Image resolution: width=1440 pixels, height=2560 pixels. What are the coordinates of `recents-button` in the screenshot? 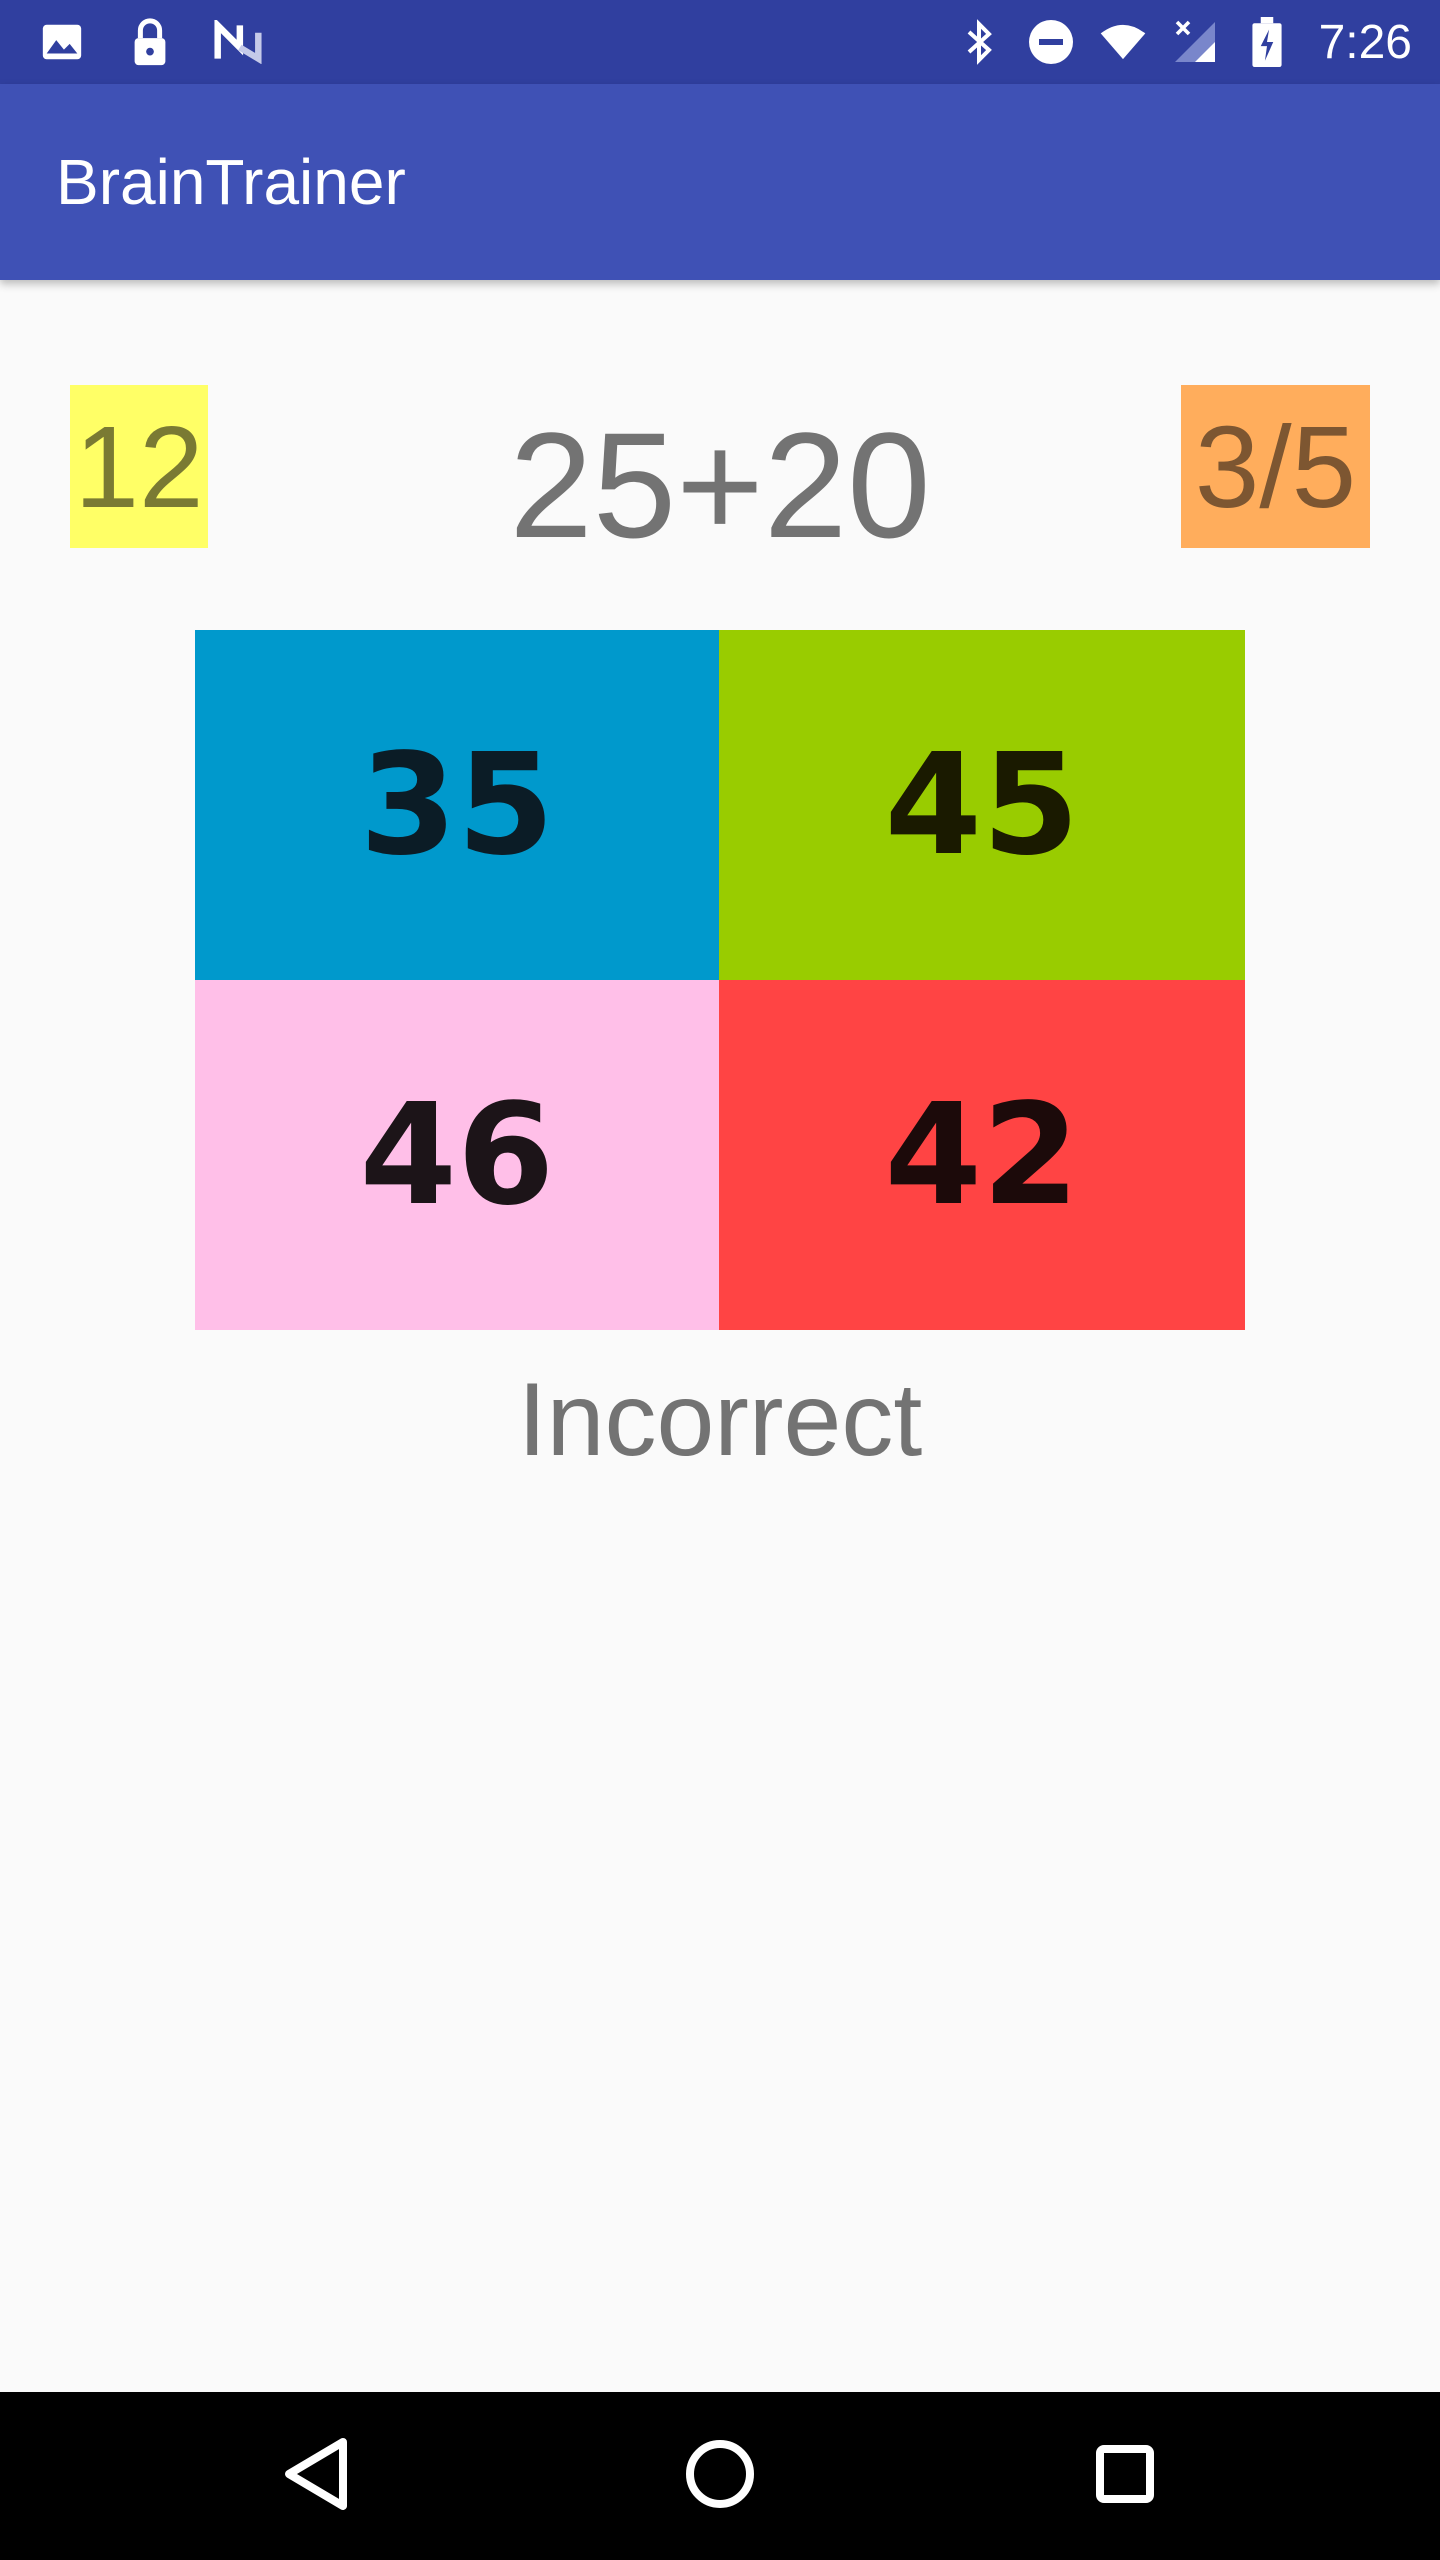 It's located at (1125, 2476).